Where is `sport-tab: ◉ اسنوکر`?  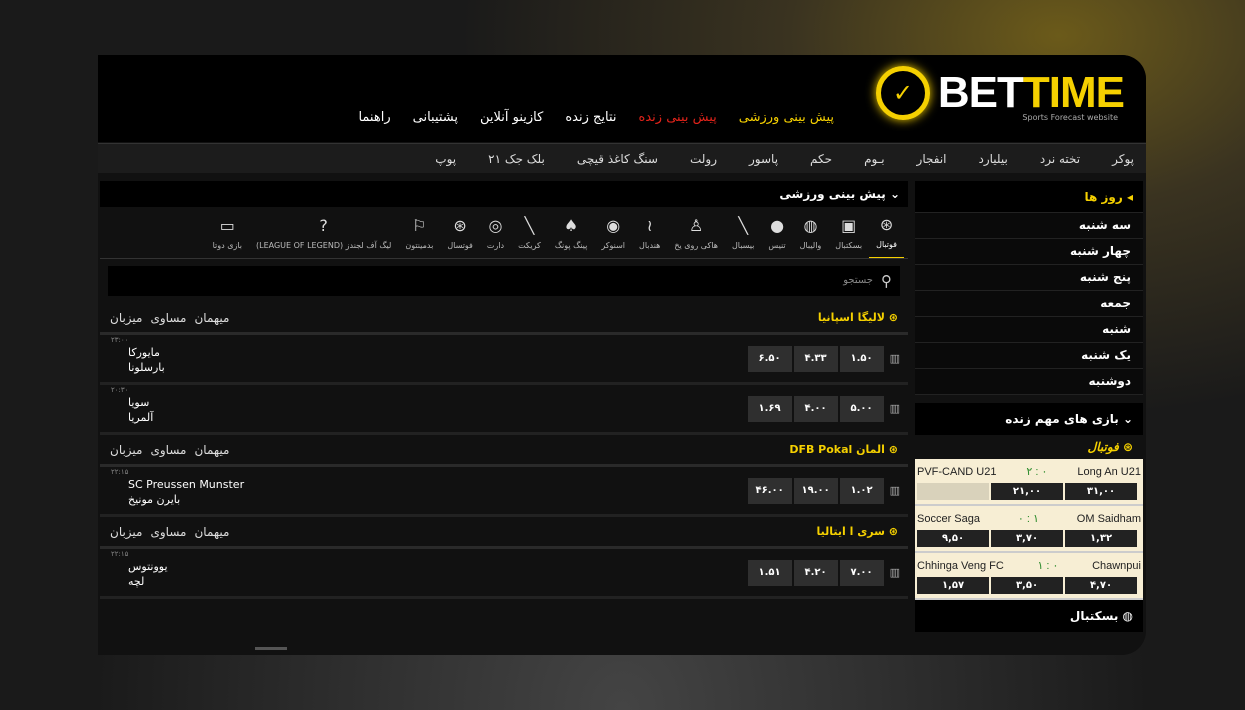 sport-tab: ◉ اسنوکر is located at coordinates (613, 232).